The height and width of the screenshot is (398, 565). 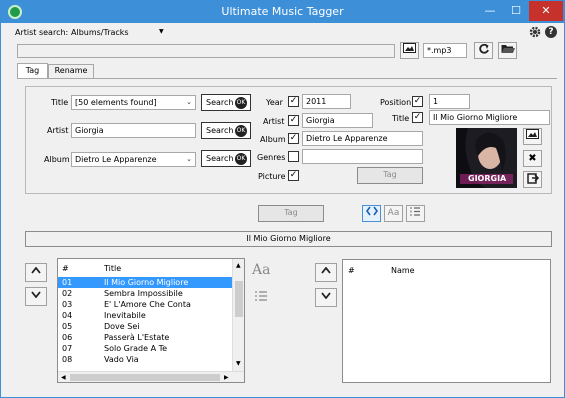 What do you see at coordinates (67, 337) in the screenshot?
I see `row-number: 06` at bounding box center [67, 337].